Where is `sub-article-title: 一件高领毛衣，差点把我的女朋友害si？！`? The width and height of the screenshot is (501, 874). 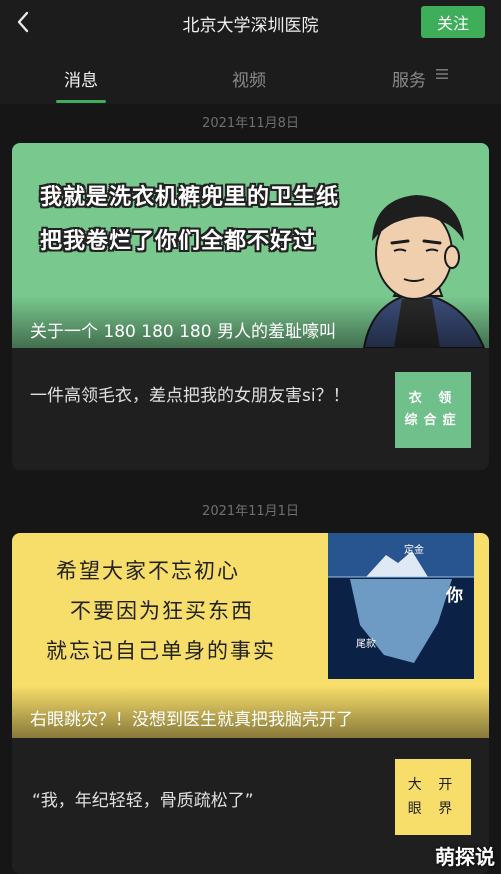 sub-article-title: 一件高领毛衣，差点把我的女朋友害si？！ is located at coordinates (190, 396).